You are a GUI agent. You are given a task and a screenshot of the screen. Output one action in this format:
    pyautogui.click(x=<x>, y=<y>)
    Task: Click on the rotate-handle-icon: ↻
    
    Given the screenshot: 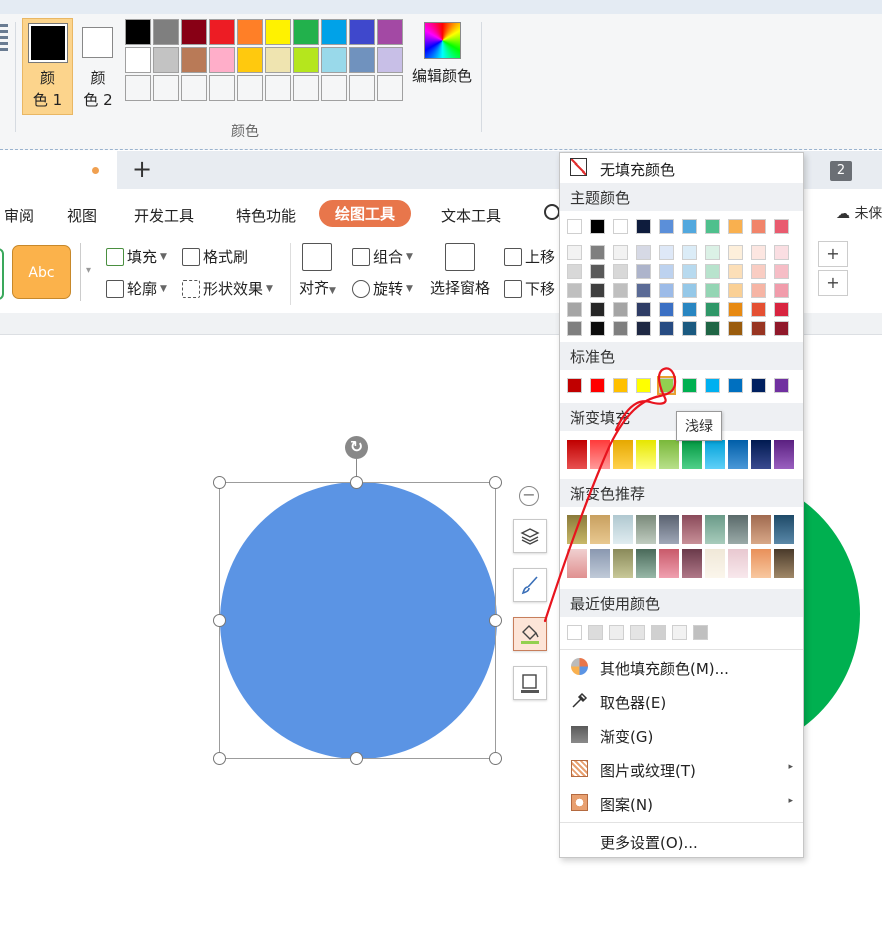 What is the action you would take?
    pyautogui.click(x=356, y=447)
    